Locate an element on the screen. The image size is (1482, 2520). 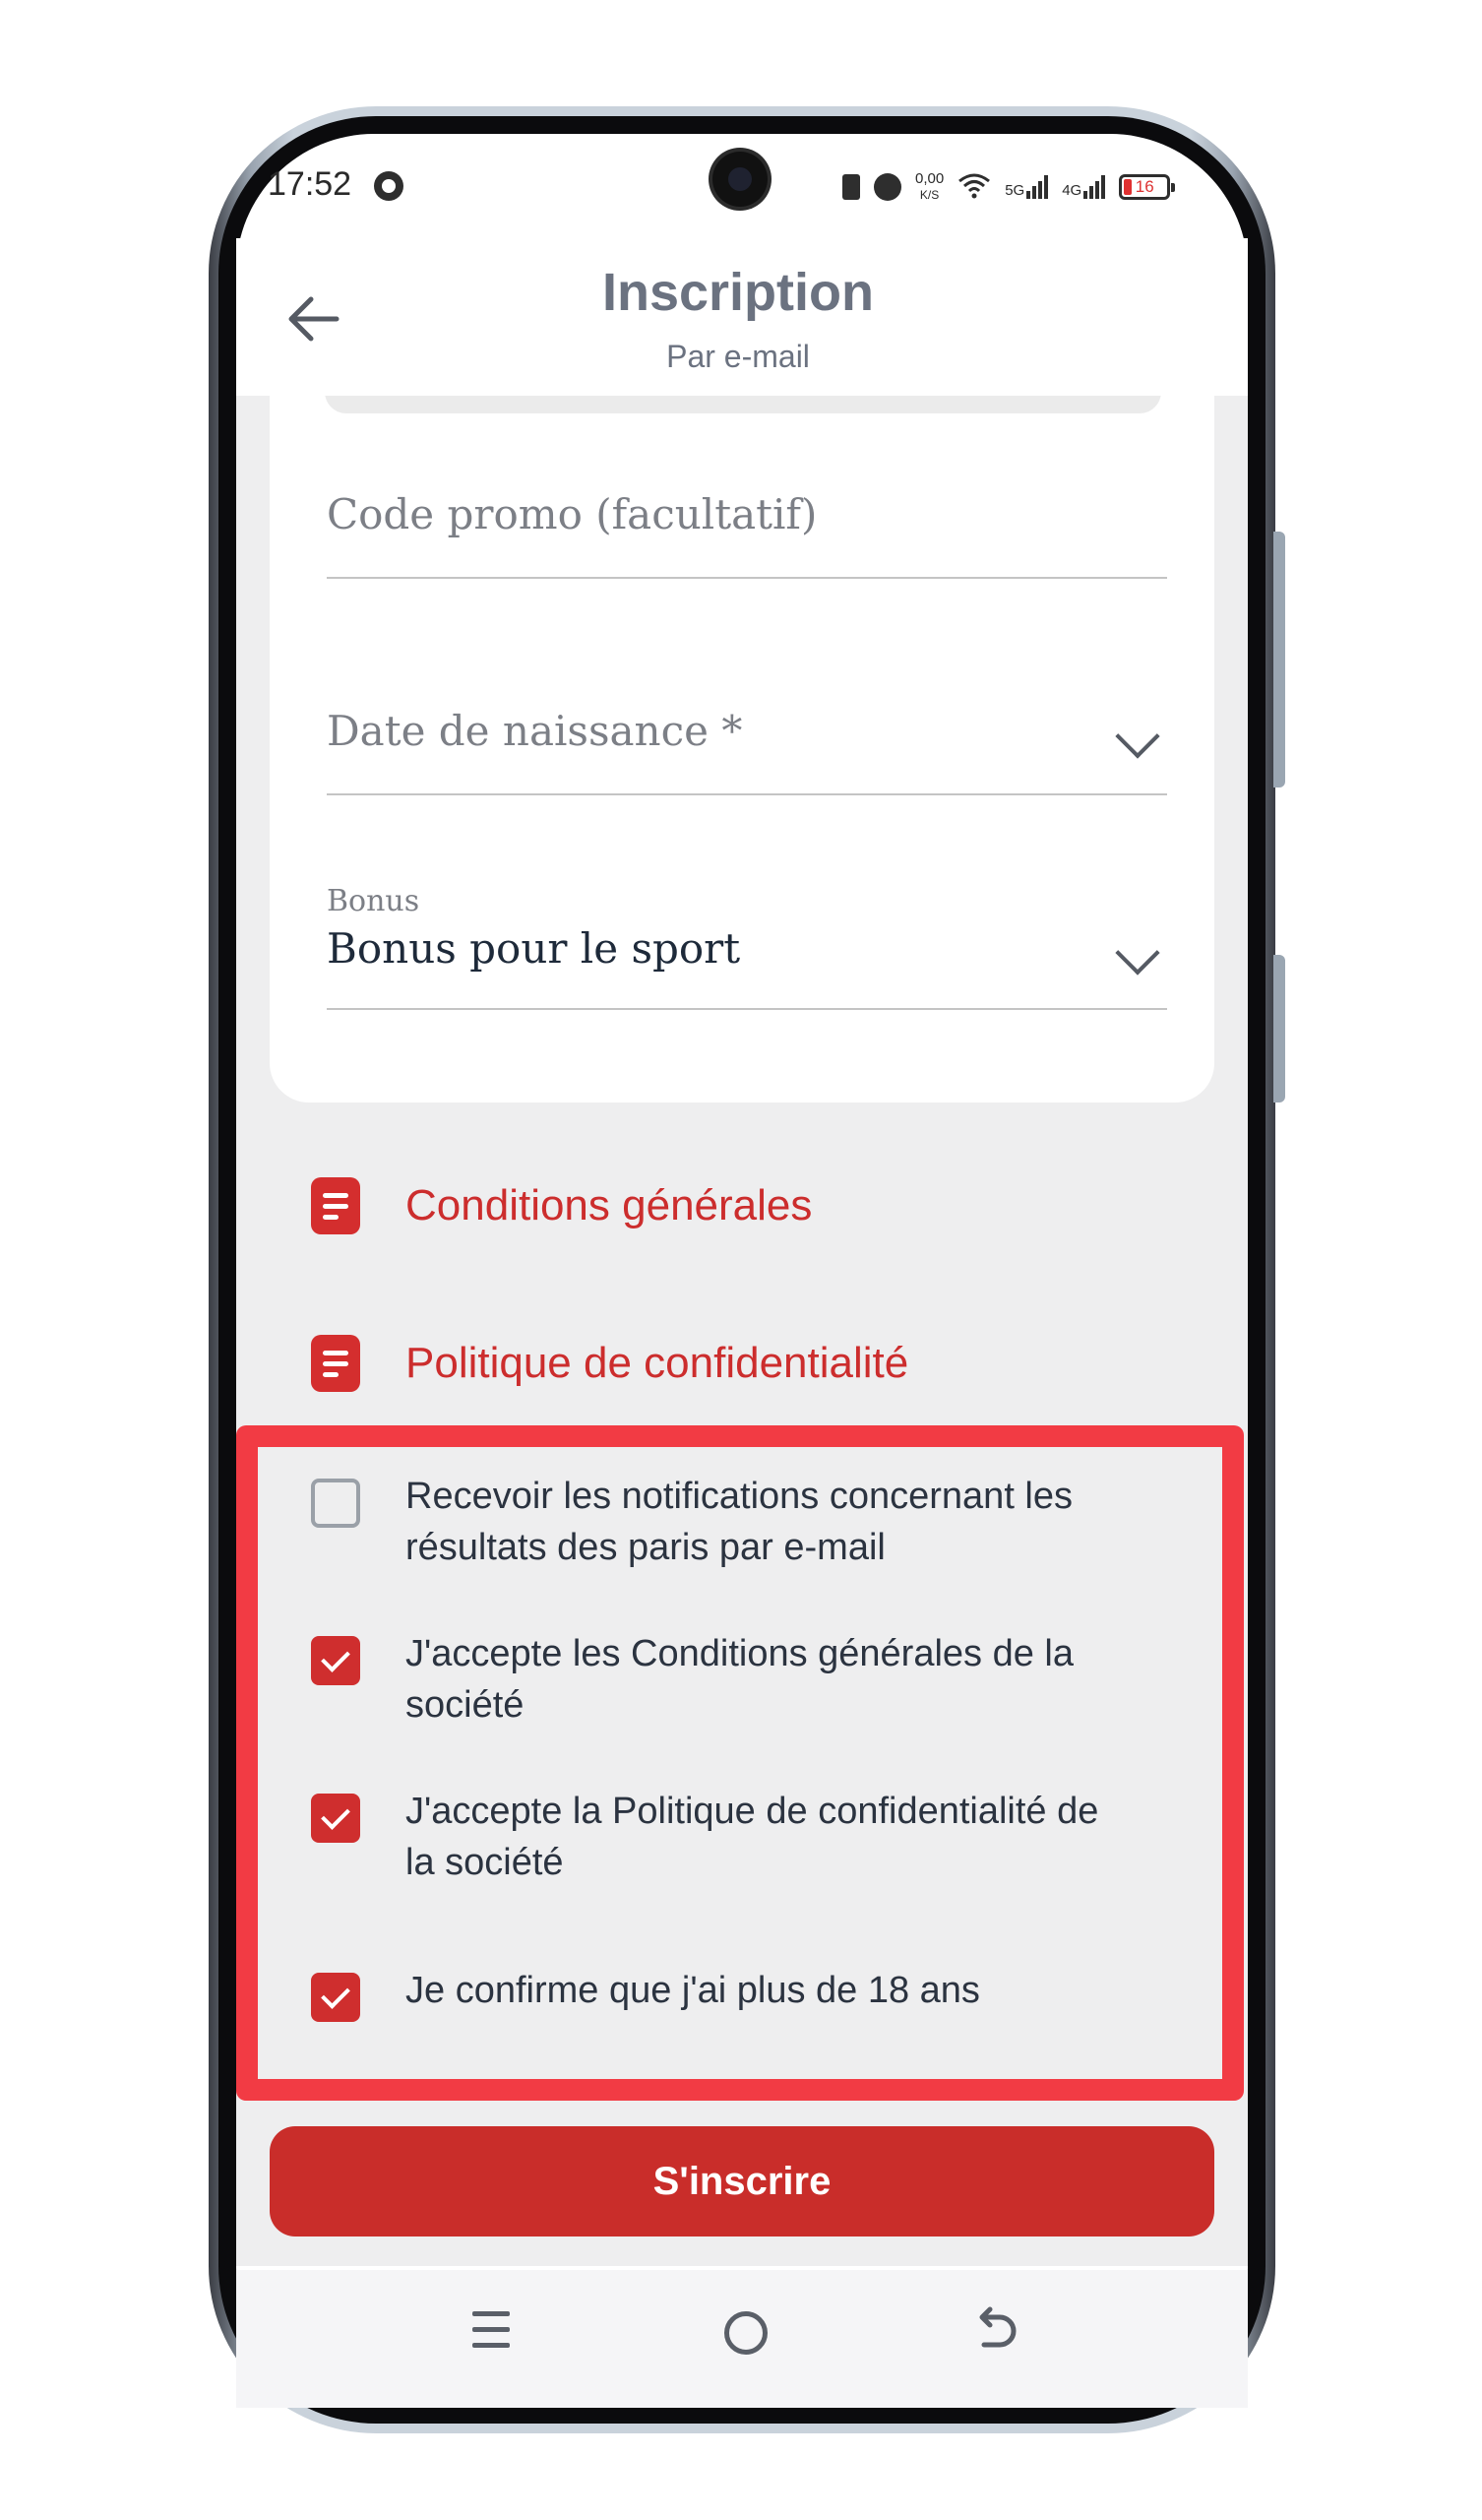
alarm-icon is located at coordinates (887, 187).